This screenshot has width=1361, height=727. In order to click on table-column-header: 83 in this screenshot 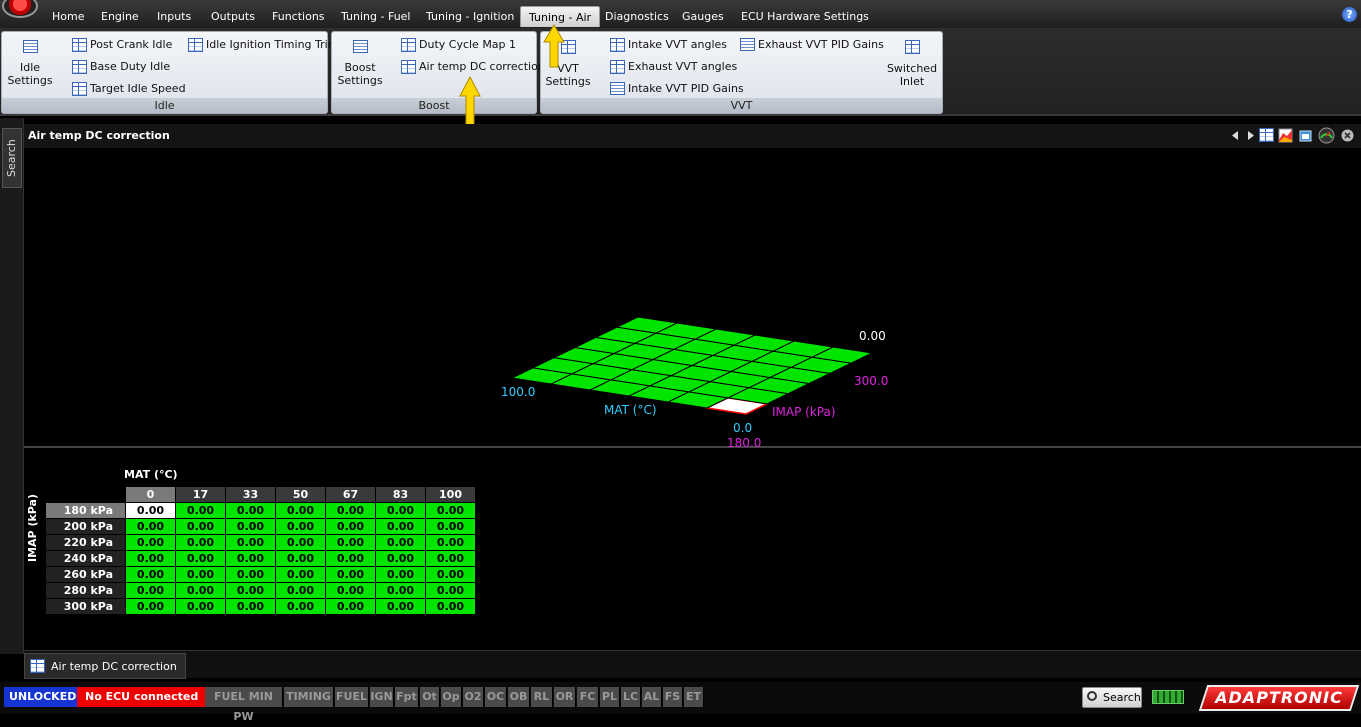, I will do `click(400, 494)`.